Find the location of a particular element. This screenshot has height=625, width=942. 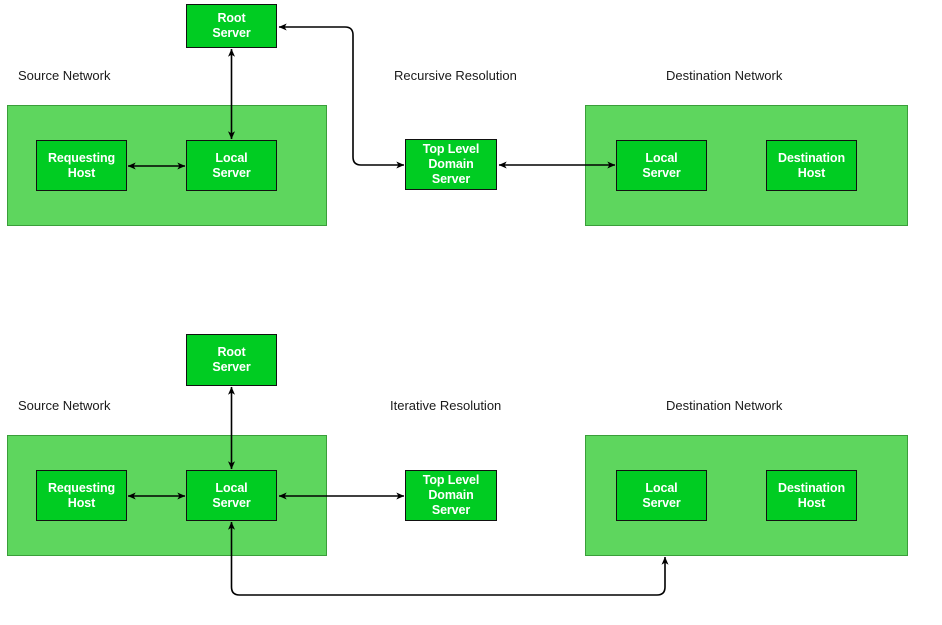

iterative-destination-host-node: Destination Host is located at coordinates (811, 495).